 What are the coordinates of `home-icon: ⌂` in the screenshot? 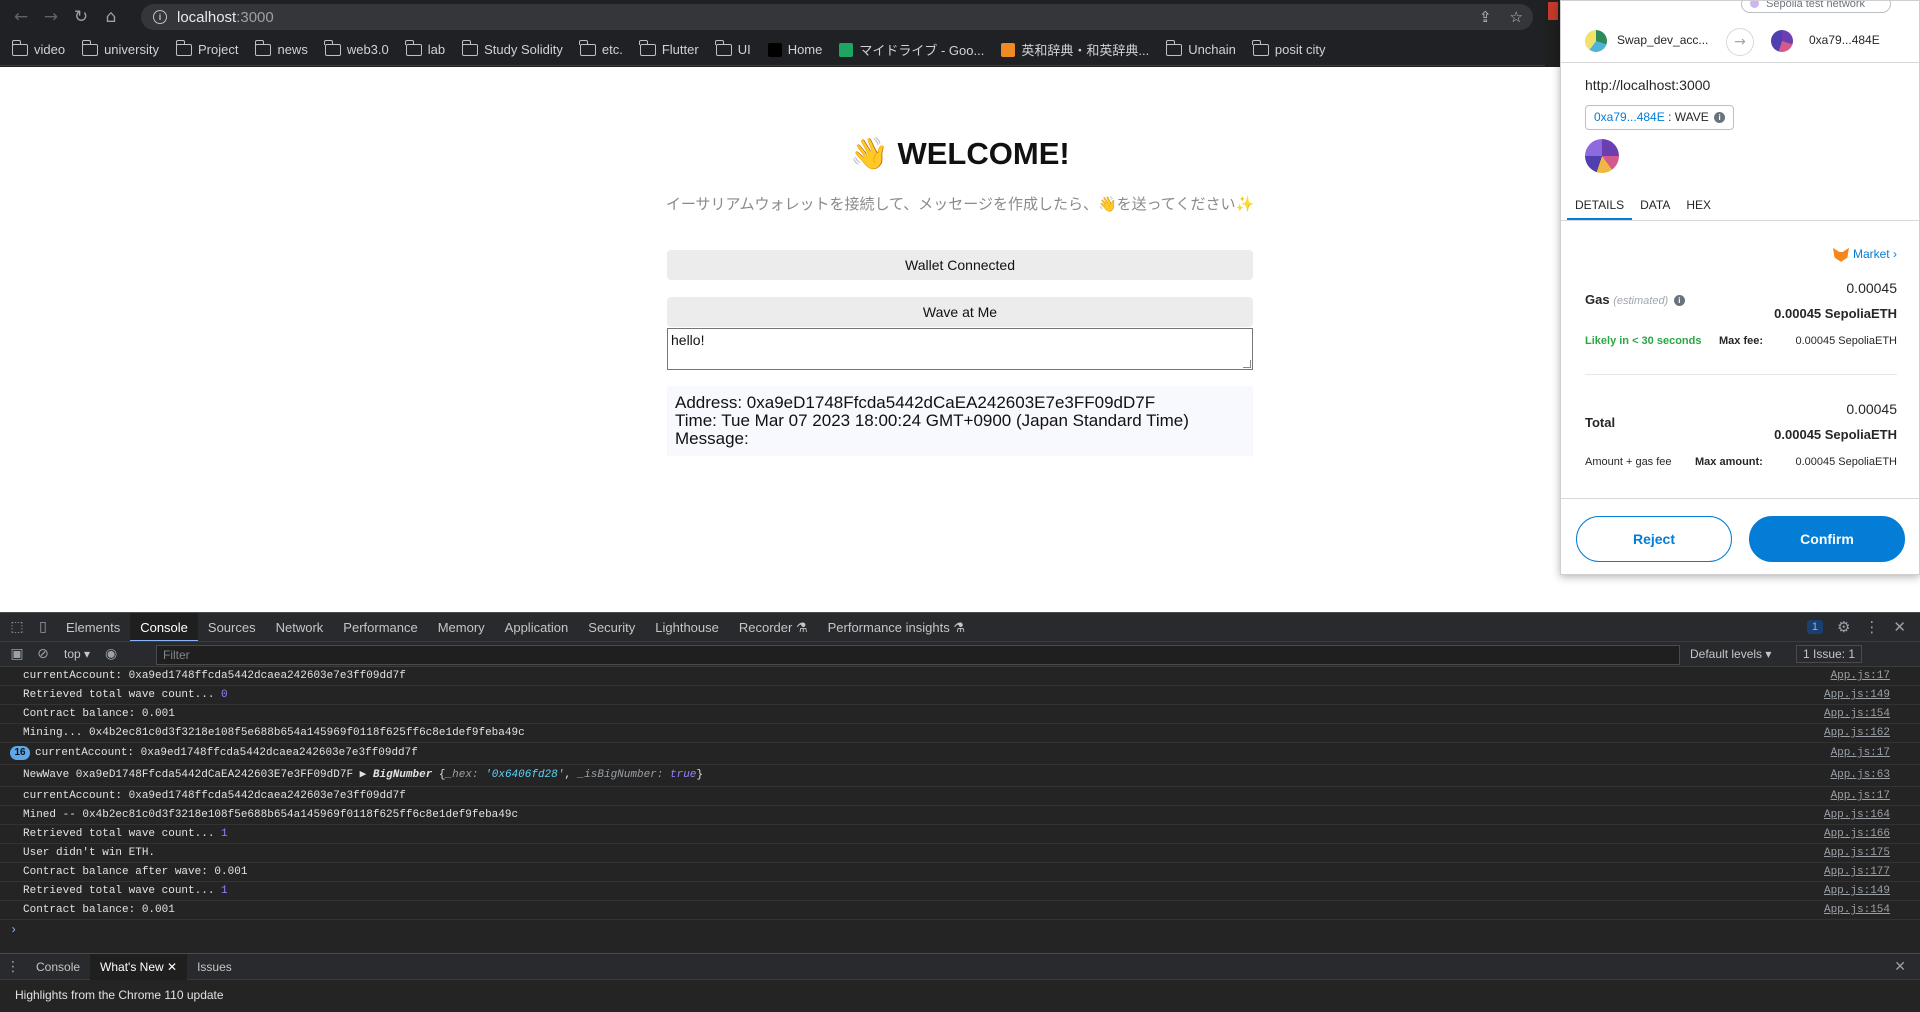 It's located at (111, 17).